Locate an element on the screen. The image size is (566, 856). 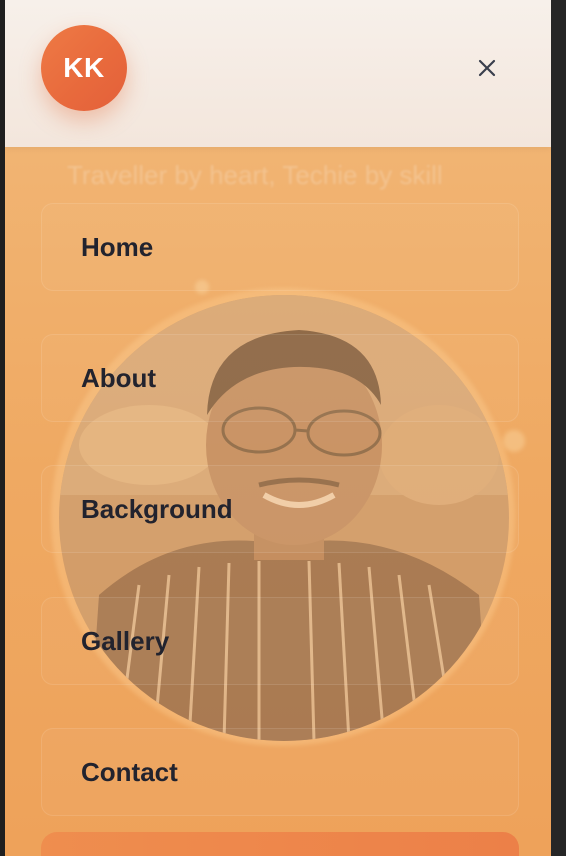
background-dot is located at coordinates (514, 441).